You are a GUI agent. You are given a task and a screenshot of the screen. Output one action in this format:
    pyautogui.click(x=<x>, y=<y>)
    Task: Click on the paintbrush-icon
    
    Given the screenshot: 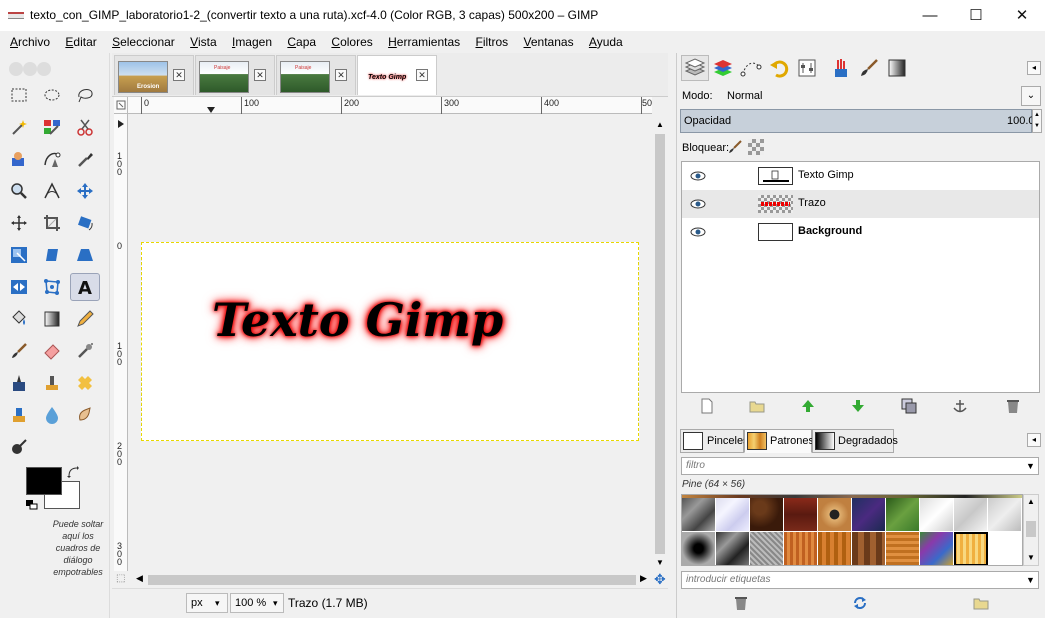 What is the action you would take?
    pyautogui.click(x=19, y=351)
    